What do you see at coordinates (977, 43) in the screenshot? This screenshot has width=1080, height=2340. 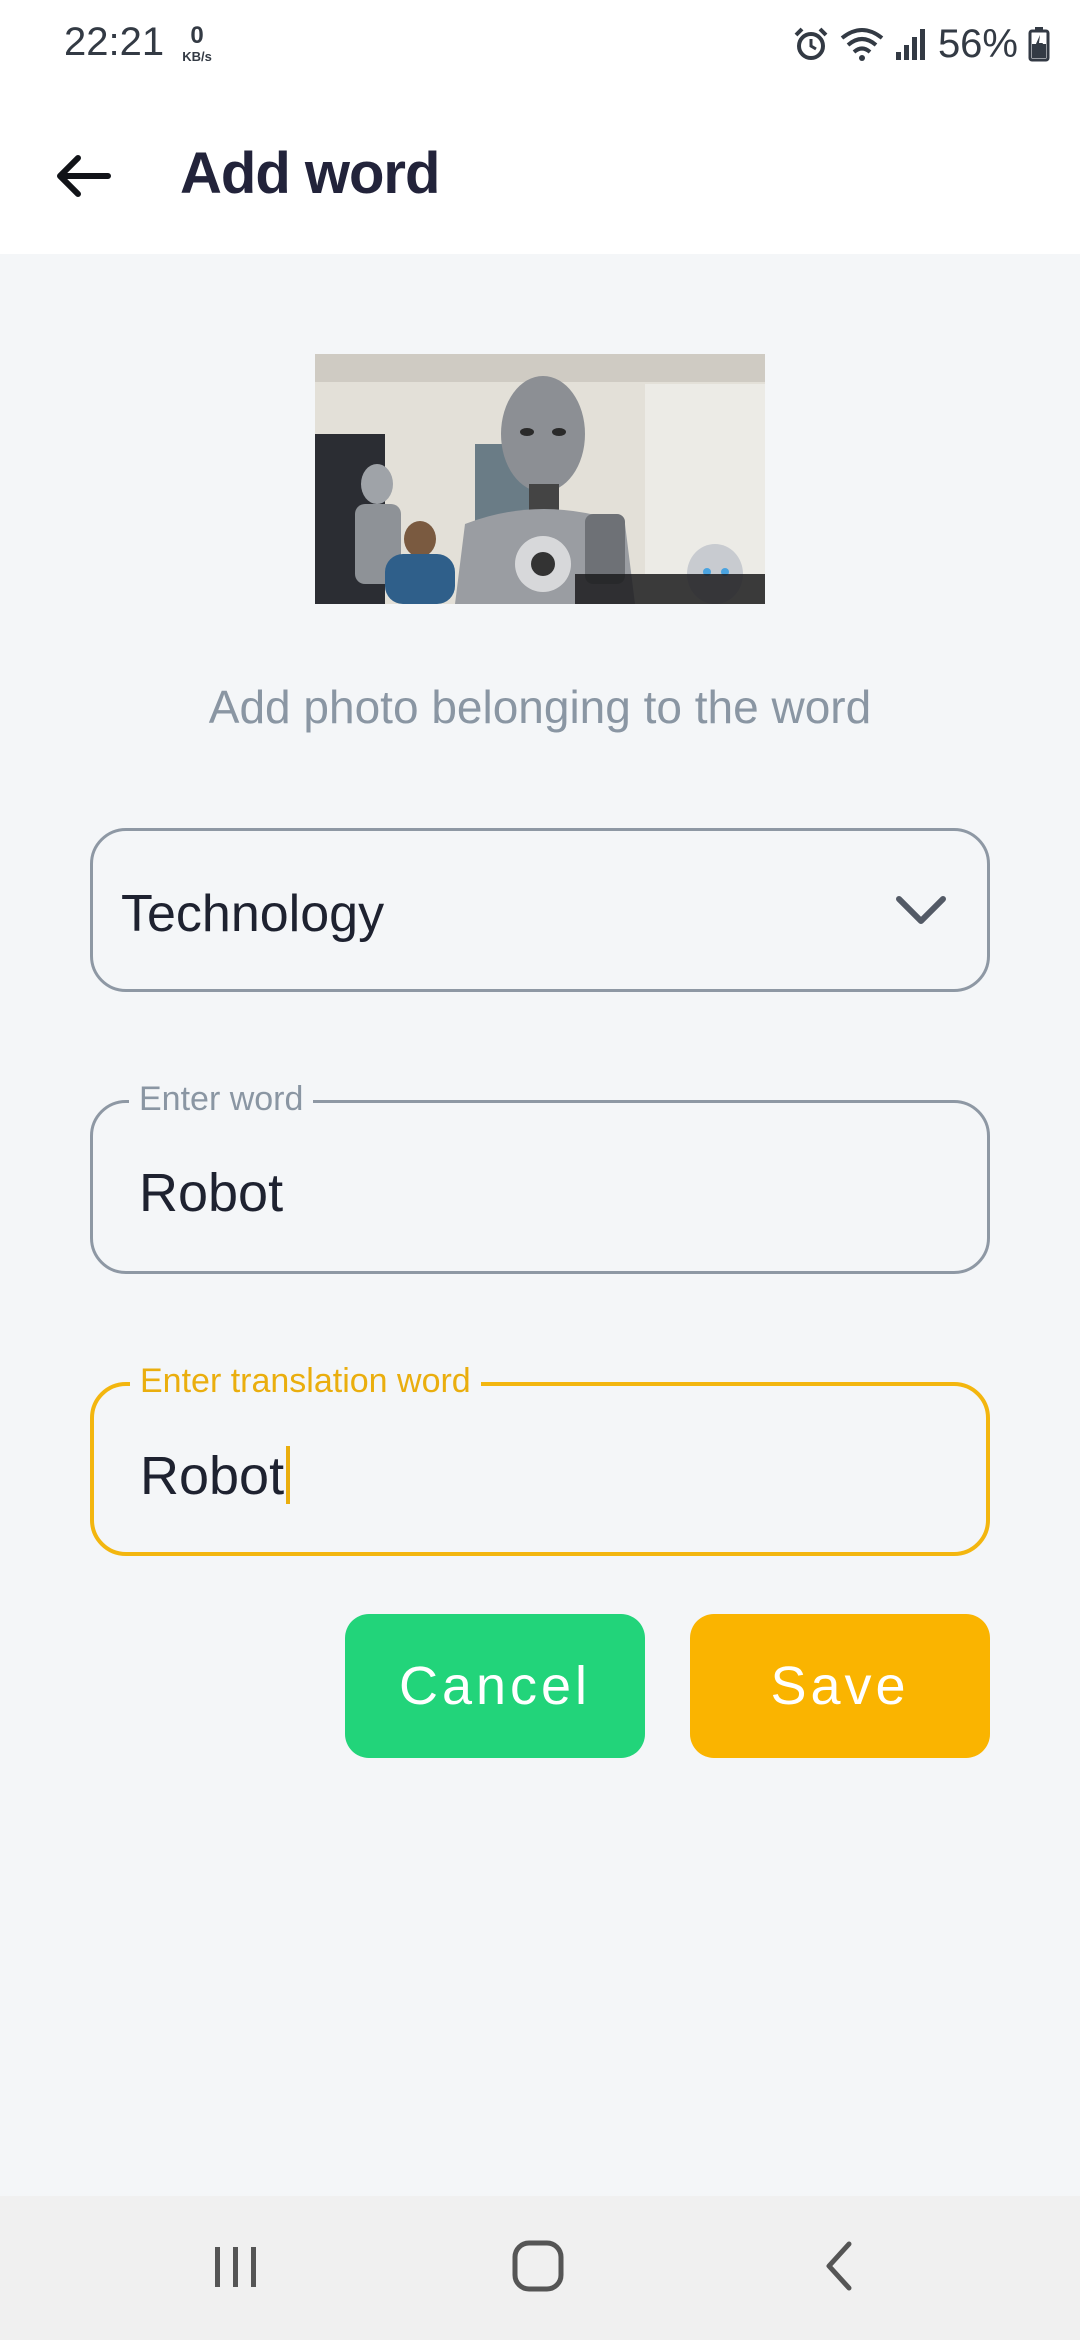 I see `battery-percentage: 56%` at bounding box center [977, 43].